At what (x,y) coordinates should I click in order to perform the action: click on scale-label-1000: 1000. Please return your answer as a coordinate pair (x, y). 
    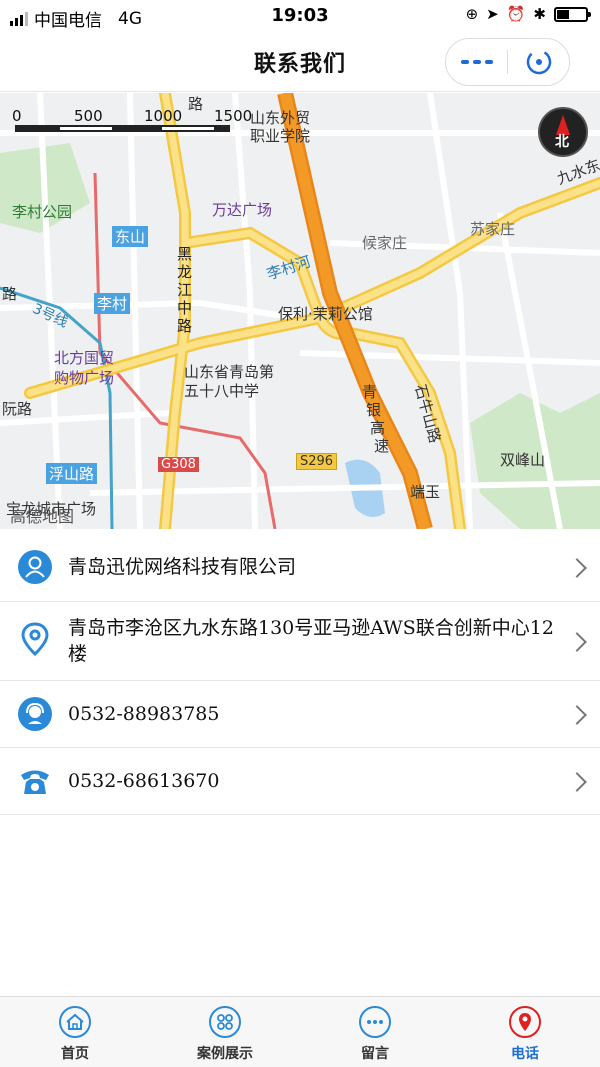
    Looking at the image, I should click on (163, 116).